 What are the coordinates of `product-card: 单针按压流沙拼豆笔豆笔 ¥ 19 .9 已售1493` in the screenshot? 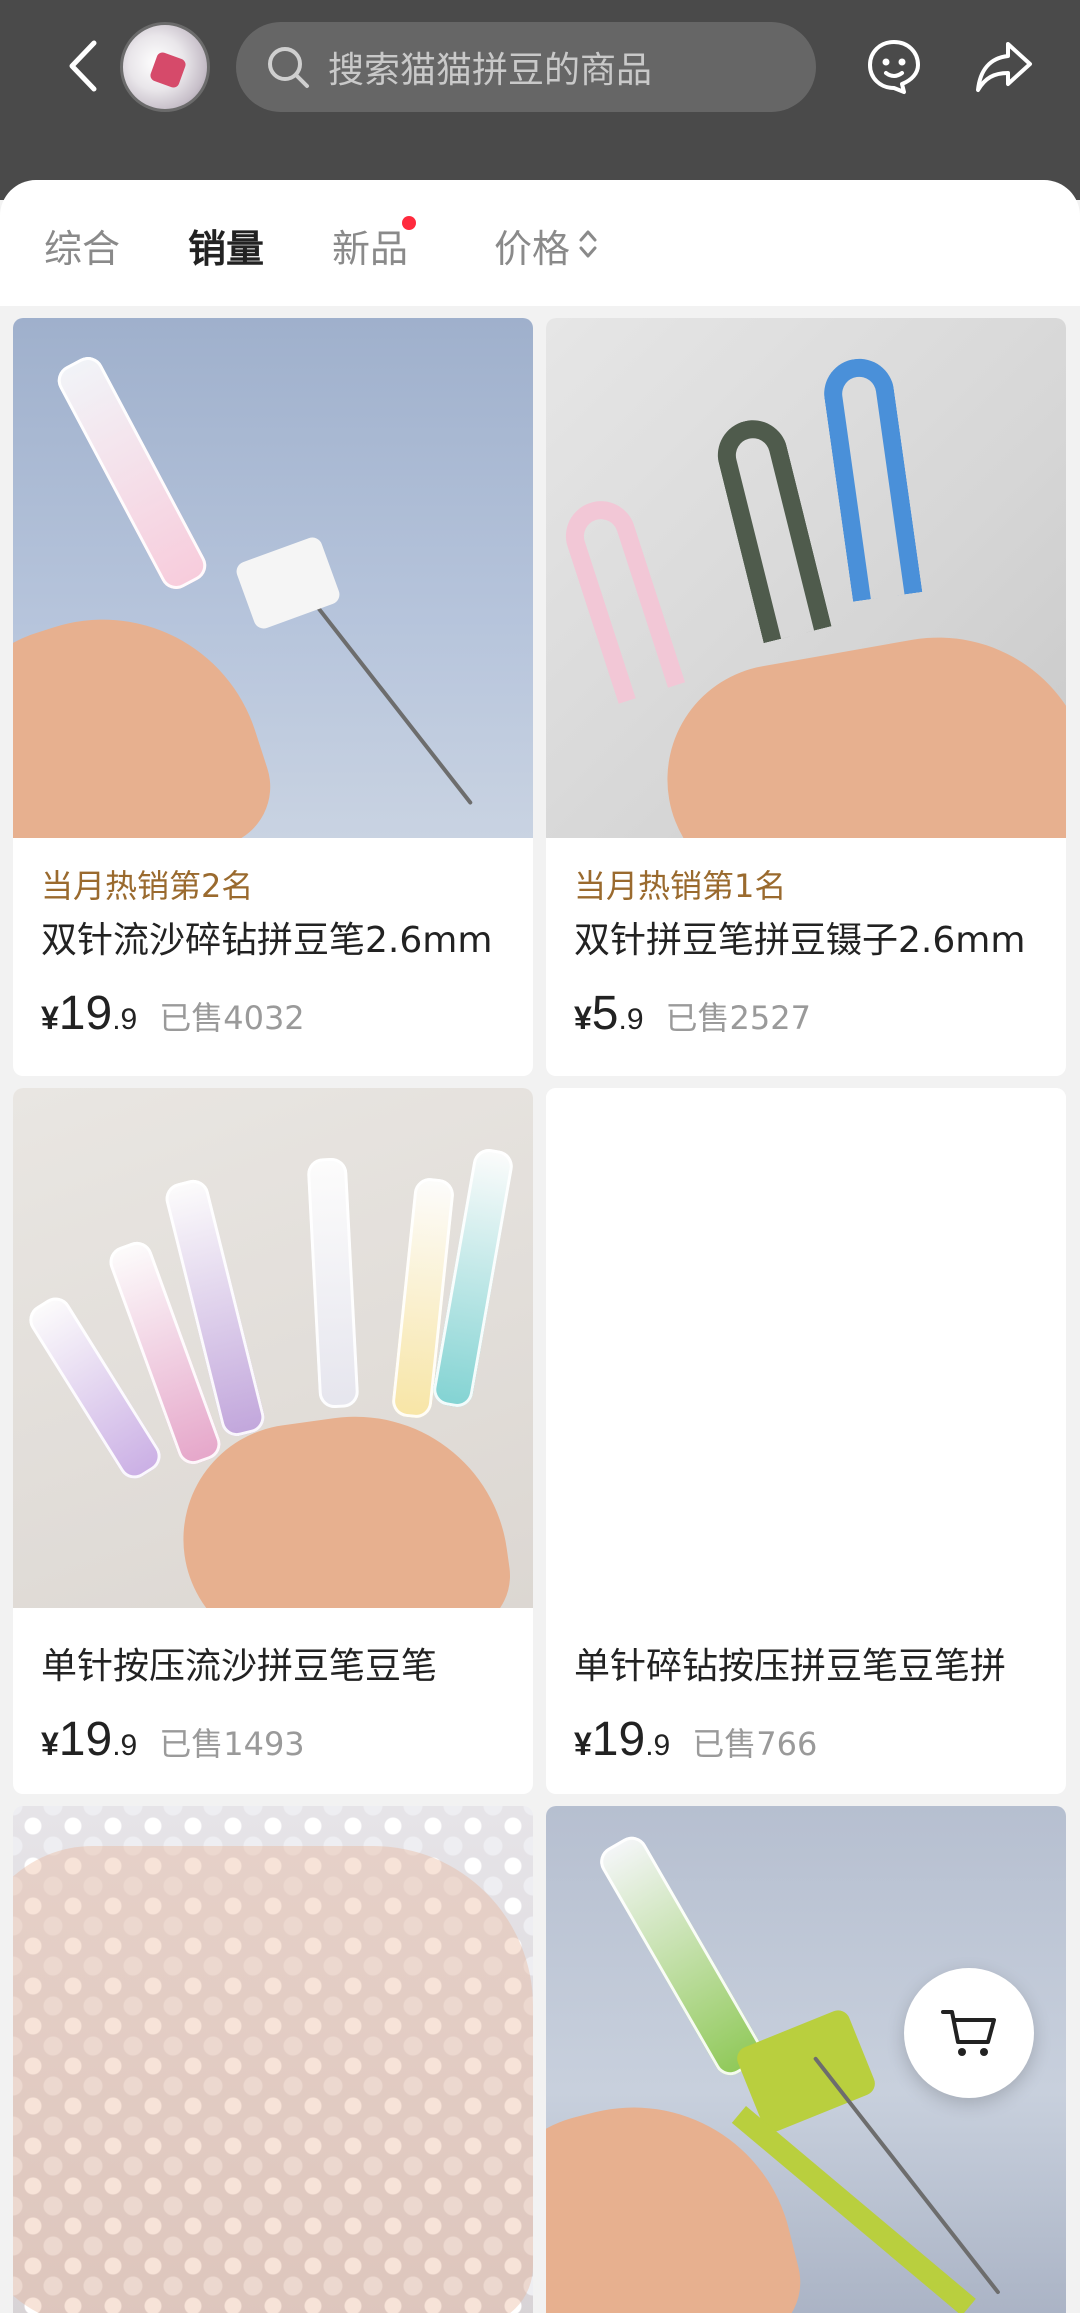 It's located at (273, 1441).